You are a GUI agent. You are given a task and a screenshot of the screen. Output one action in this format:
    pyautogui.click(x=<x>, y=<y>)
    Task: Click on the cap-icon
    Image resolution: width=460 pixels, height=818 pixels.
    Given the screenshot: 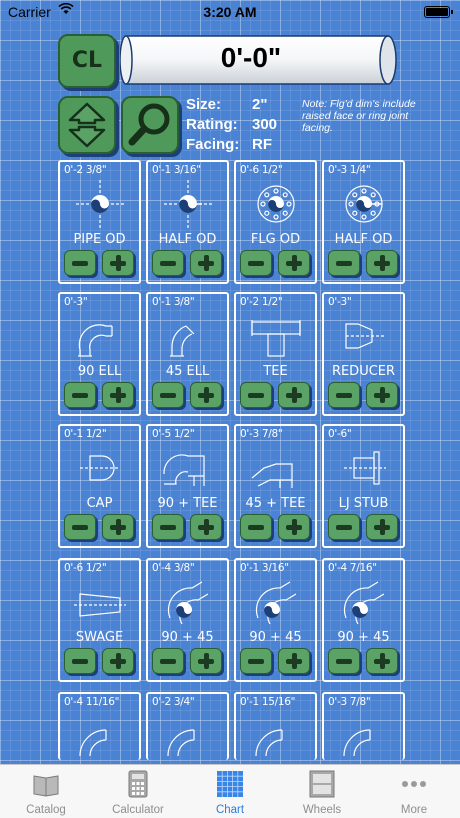 What is the action you would take?
    pyautogui.click(x=100, y=468)
    